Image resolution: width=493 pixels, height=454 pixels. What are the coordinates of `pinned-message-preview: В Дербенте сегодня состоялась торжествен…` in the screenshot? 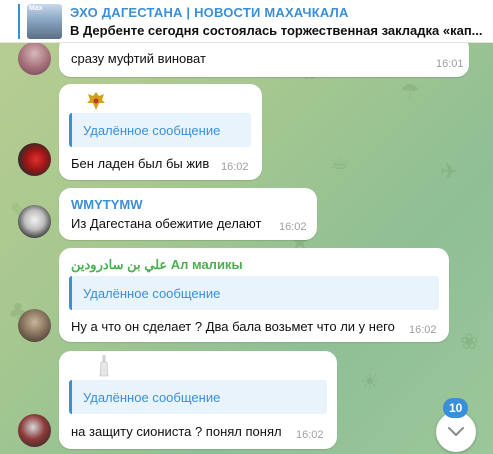 It's located at (276, 30).